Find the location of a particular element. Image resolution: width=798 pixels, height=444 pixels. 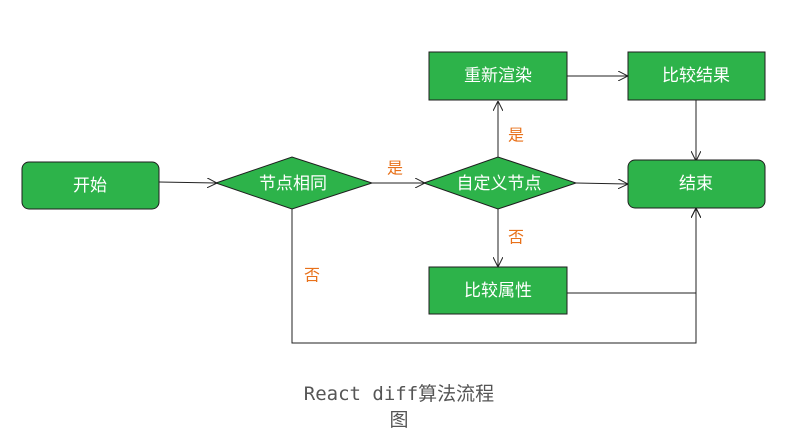

node-compare-result: 比较结果 is located at coordinates (696, 76).